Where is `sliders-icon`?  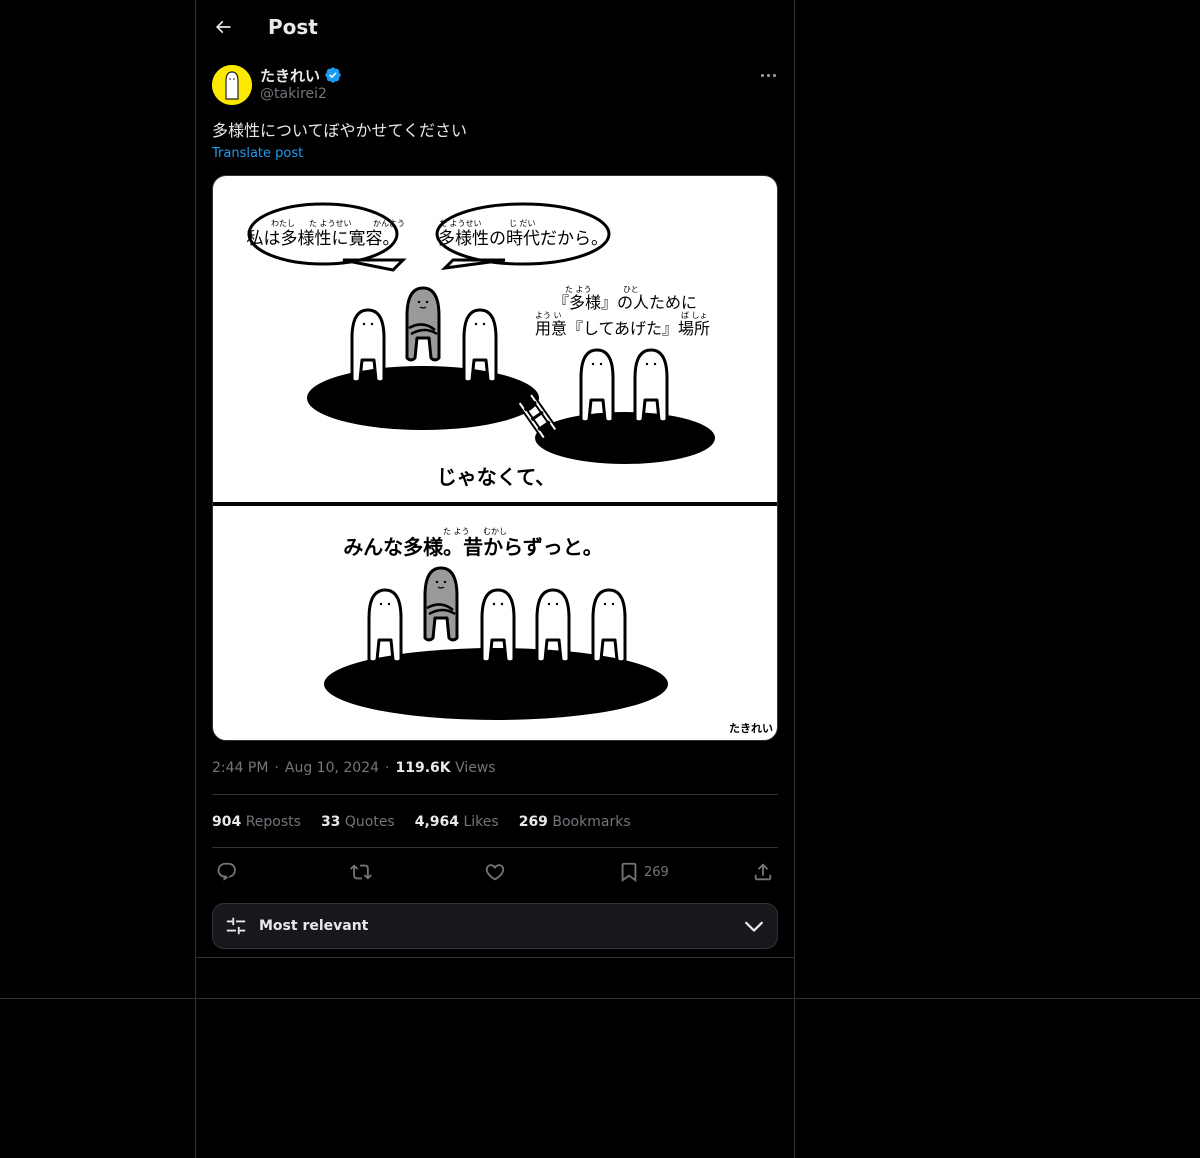
sliders-icon is located at coordinates (236, 926).